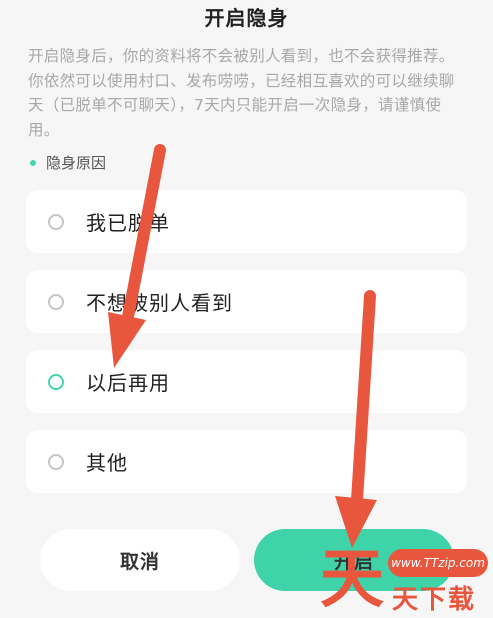 Image resolution: width=493 pixels, height=618 pixels. Describe the element at coordinates (33, 162) in the screenshot. I see `section-dot-icon` at that location.